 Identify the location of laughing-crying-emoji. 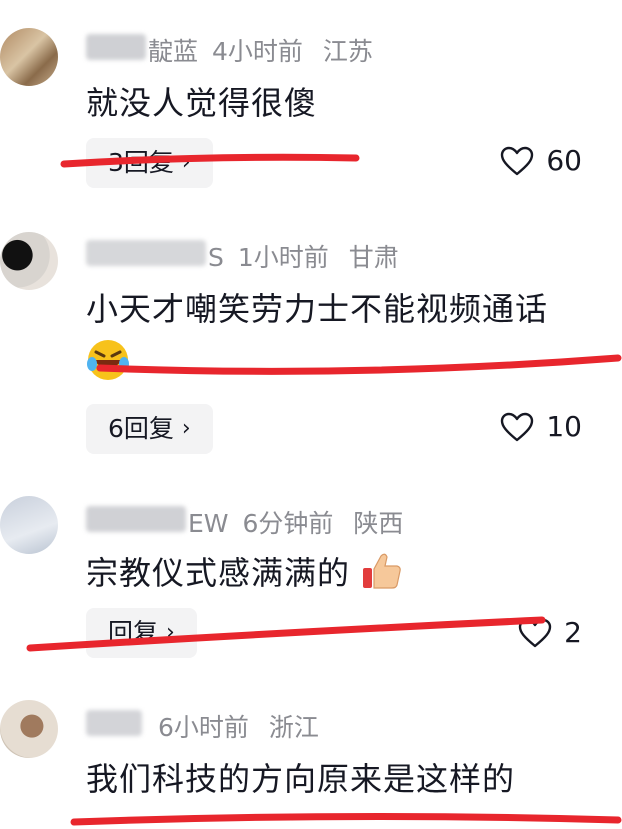
(108, 362).